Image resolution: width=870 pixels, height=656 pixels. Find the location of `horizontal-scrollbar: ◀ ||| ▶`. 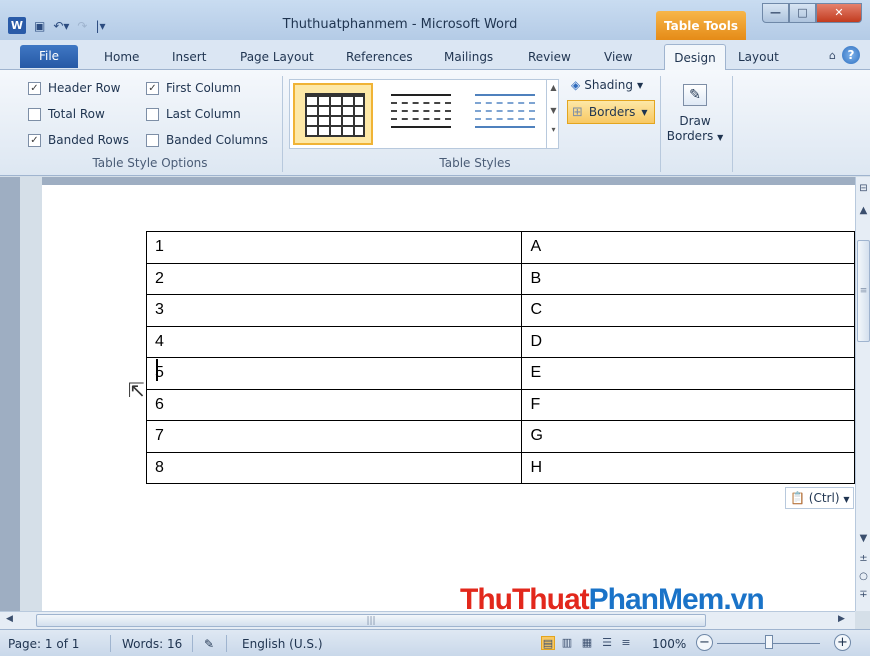

horizontal-scrollbar: ◀ ||| ▶ is located at coordinates (427, 620).